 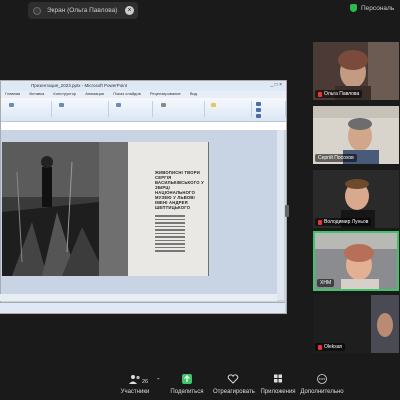 I want to click on share-arrow-icon, so click(x=187, y=379).